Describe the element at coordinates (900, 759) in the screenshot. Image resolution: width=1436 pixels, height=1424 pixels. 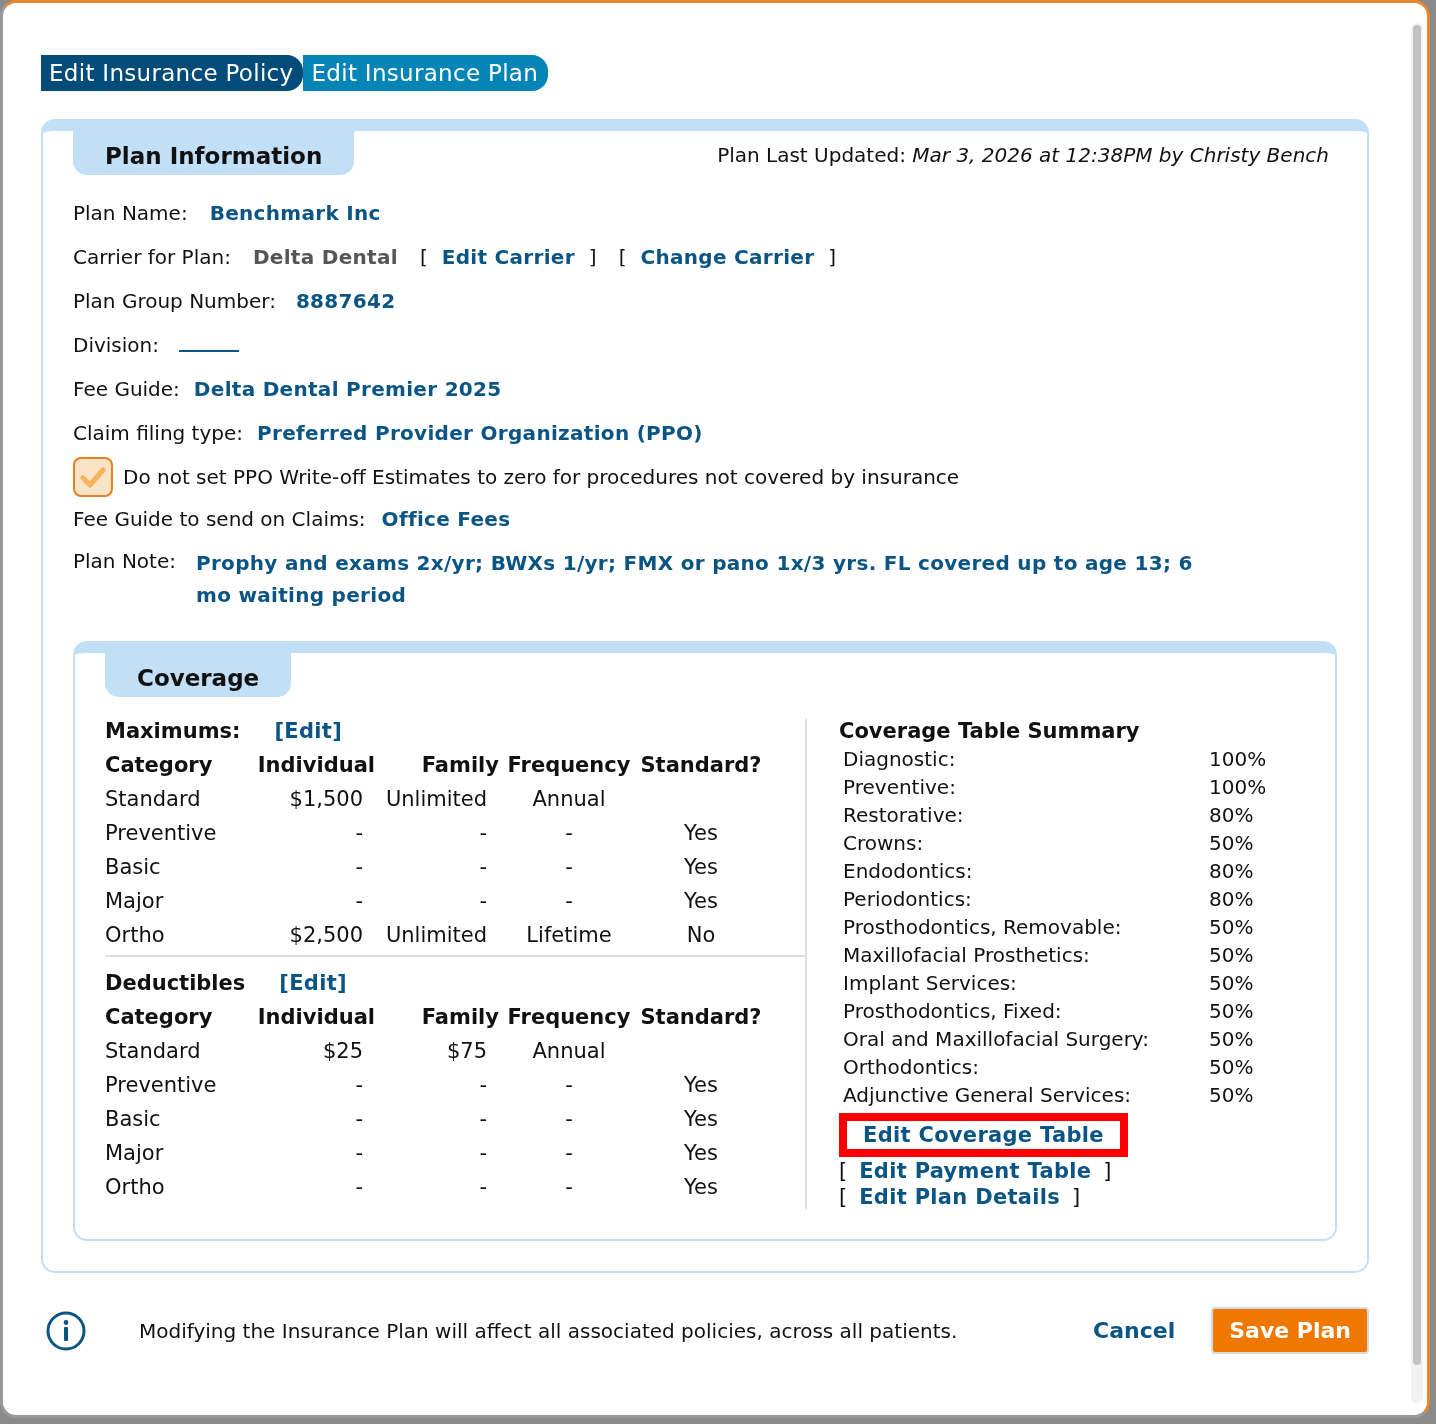
I see `summary-label: Diagnostic:` at that location.